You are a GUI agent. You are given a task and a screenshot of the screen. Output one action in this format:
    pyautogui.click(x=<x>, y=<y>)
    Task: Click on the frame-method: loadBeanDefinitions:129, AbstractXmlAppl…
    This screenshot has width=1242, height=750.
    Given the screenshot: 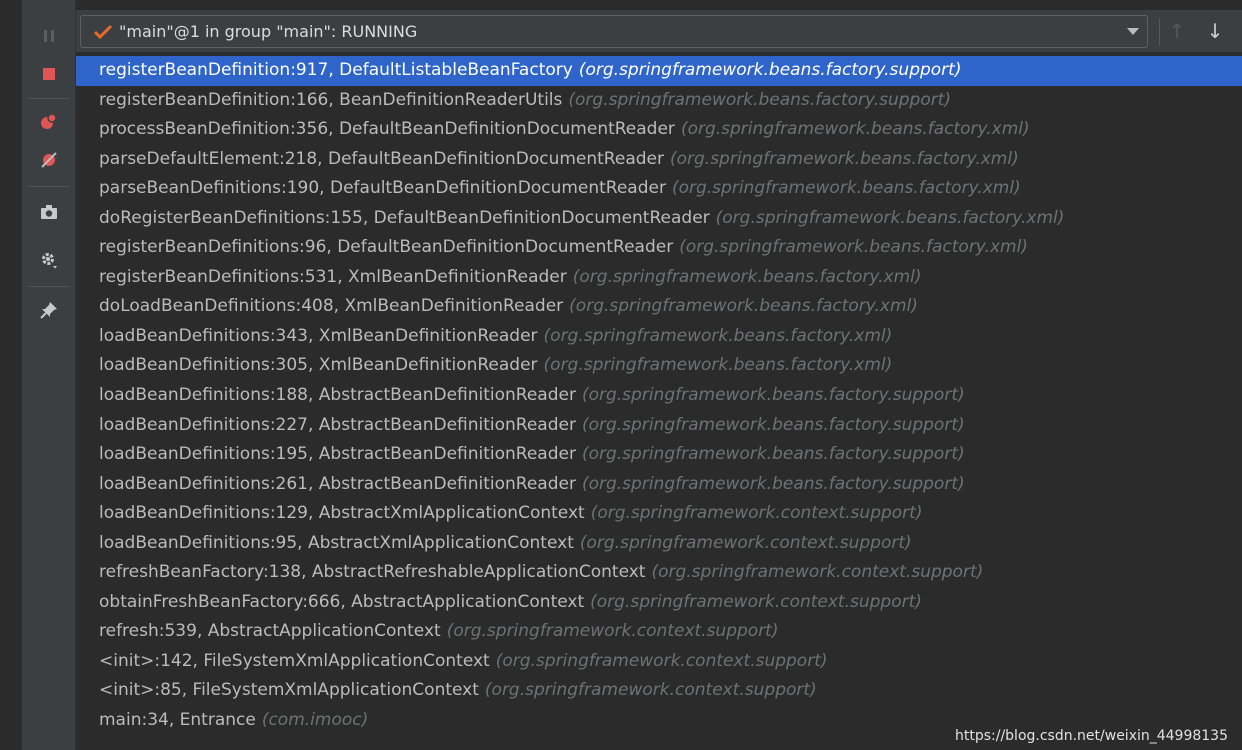 What is the action you would take?
    pyautogui.click(x=342, y=513)
    